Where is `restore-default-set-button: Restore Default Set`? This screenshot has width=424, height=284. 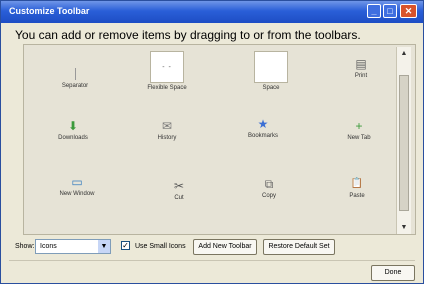 restore-default-set-button: Restore Default Set is located at coordinates (299, 247).